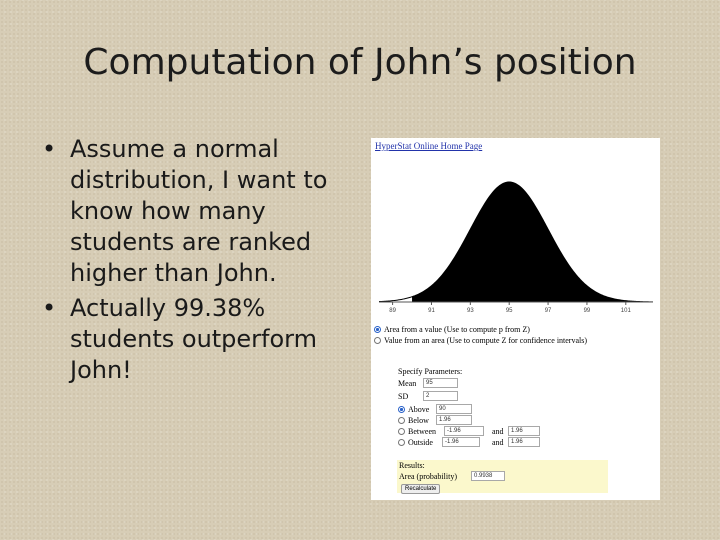 The image size is (720, 540). Describe the element at coordinates (418, 420) in the screenshot. I see `below-label: Below` at that location.